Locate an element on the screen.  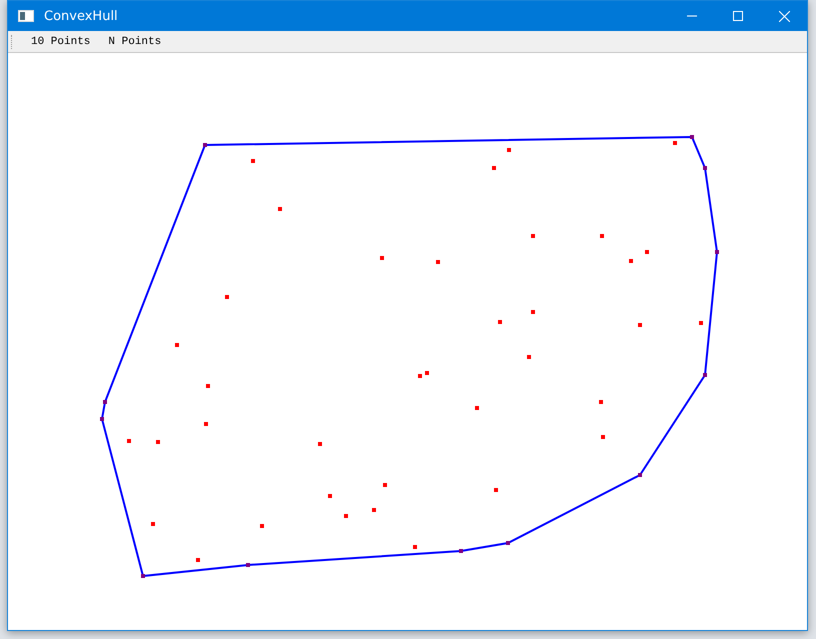
toolbar-button: N Points is located at coordinates (134, 42).